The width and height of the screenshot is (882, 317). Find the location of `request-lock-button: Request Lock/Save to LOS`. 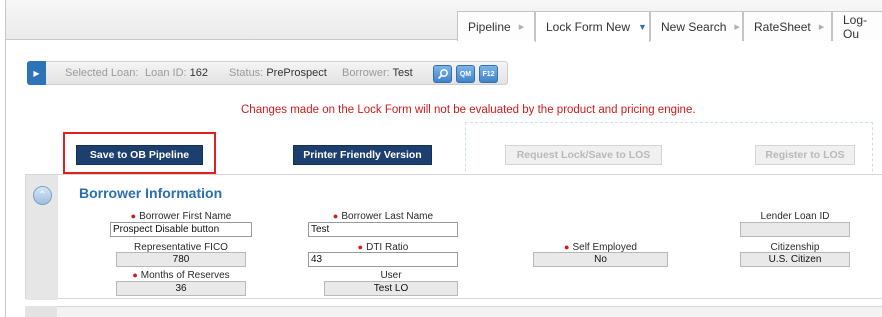

request-lock-button: Request Lock/Save to LOS is located at coordinates (583, 155).